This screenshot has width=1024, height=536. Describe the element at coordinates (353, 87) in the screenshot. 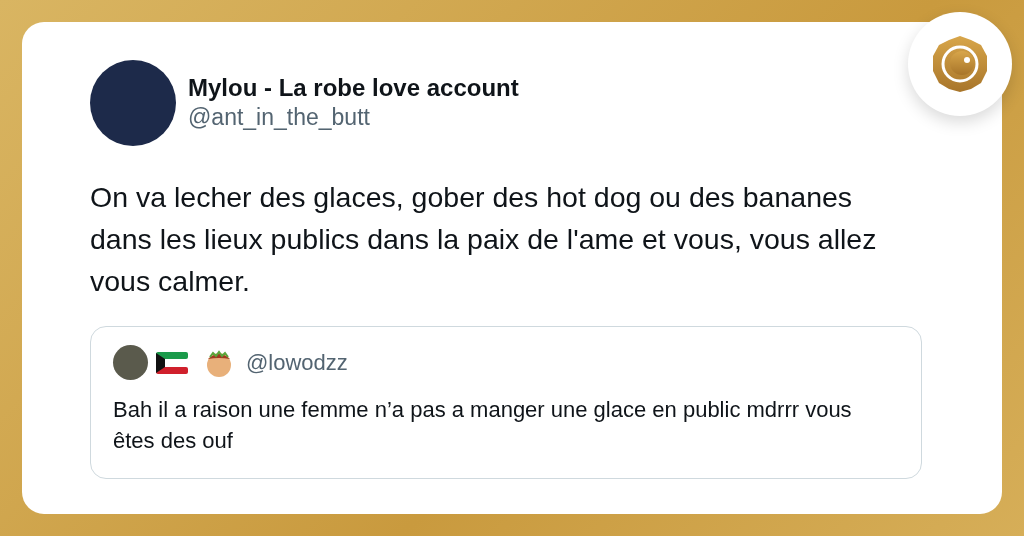

I see `author-name: Mylou - La robe love account` at that location.